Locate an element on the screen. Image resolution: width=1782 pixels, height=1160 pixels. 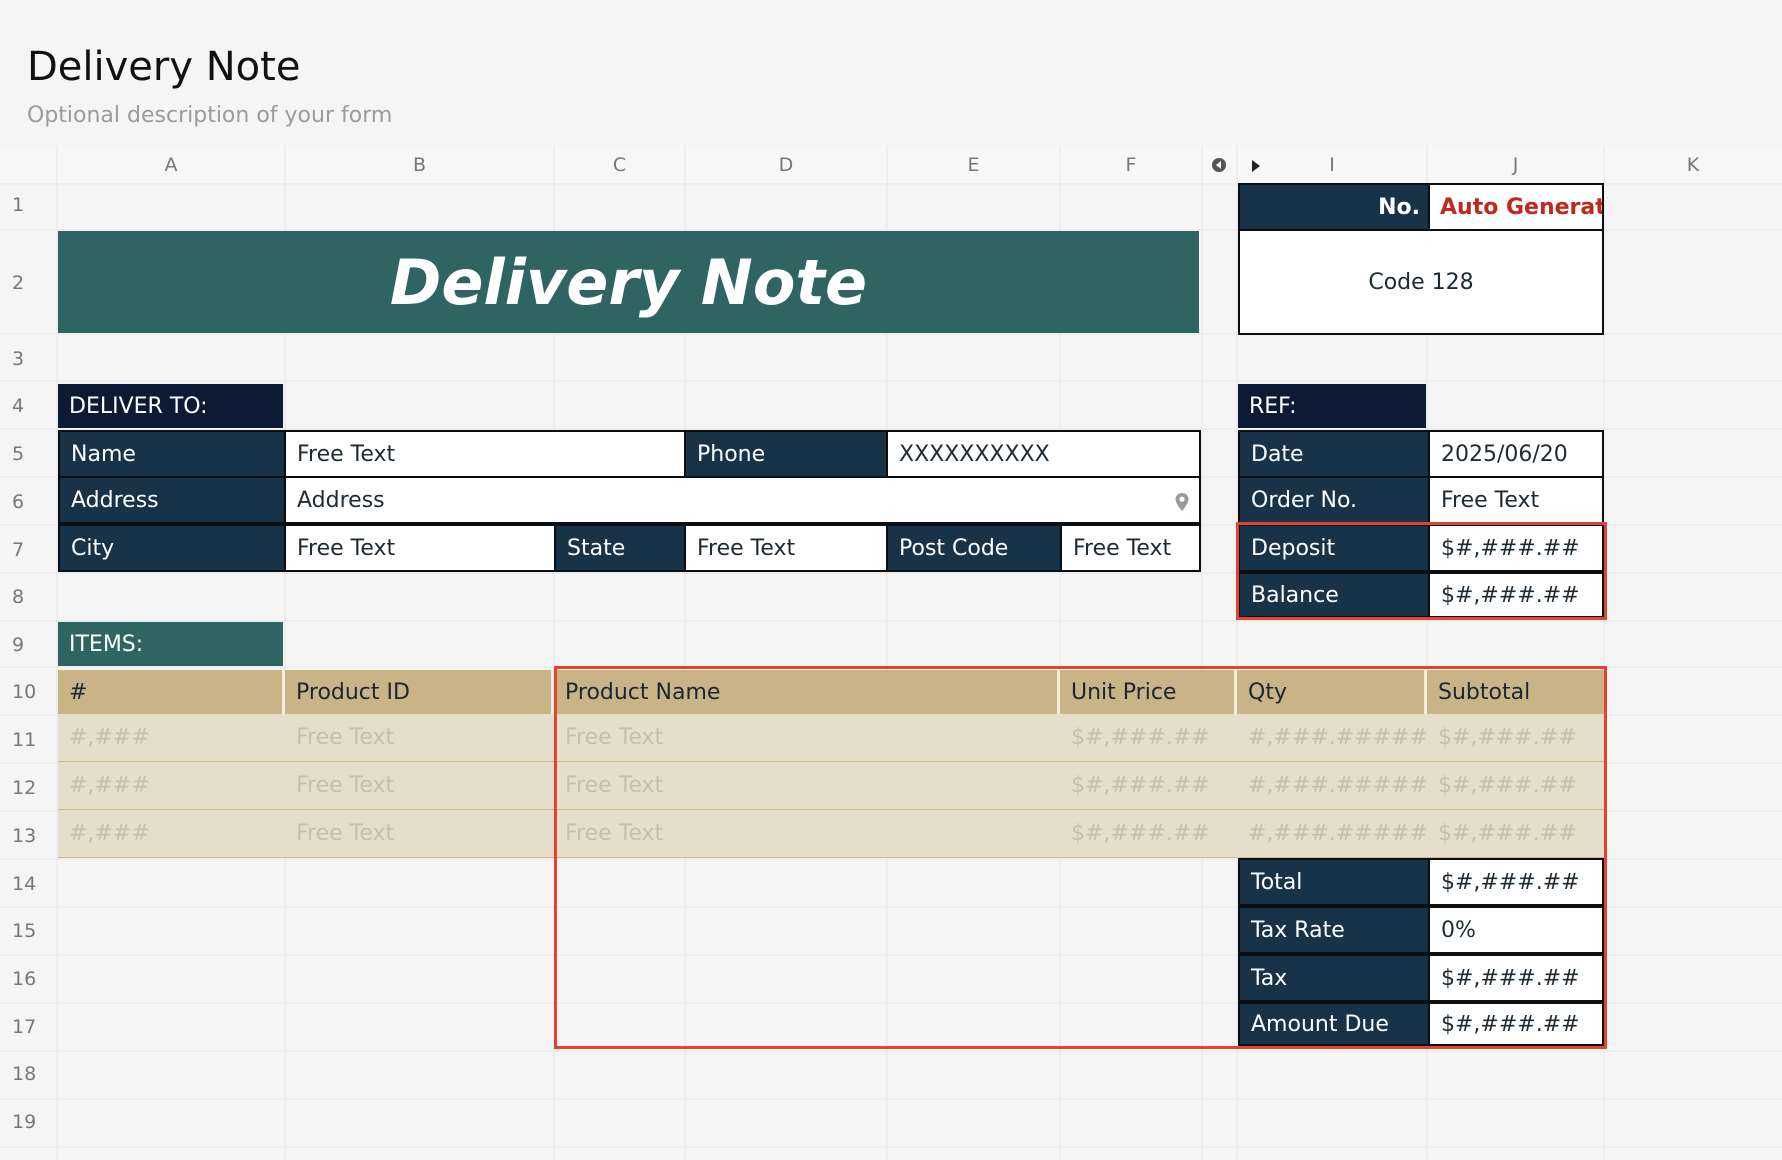
map-pin-icon is located at coordinates (1182, 502).